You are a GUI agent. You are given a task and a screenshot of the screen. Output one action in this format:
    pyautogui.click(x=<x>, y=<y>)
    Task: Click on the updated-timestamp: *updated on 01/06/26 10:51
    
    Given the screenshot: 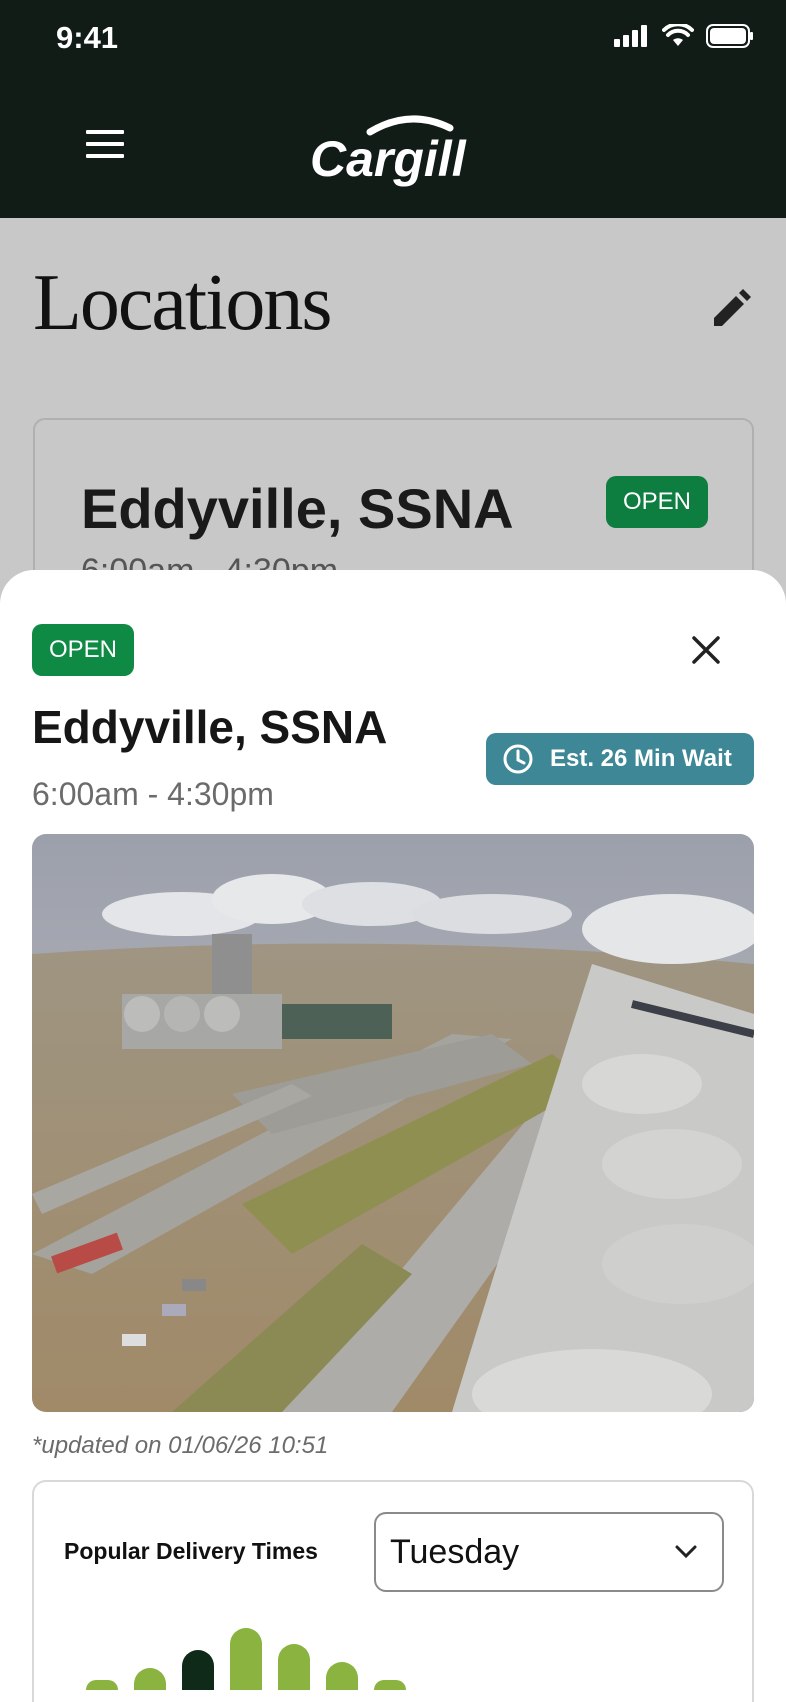 What is the action you would take?
    pyautogui.click(x=180, y=1445)
    